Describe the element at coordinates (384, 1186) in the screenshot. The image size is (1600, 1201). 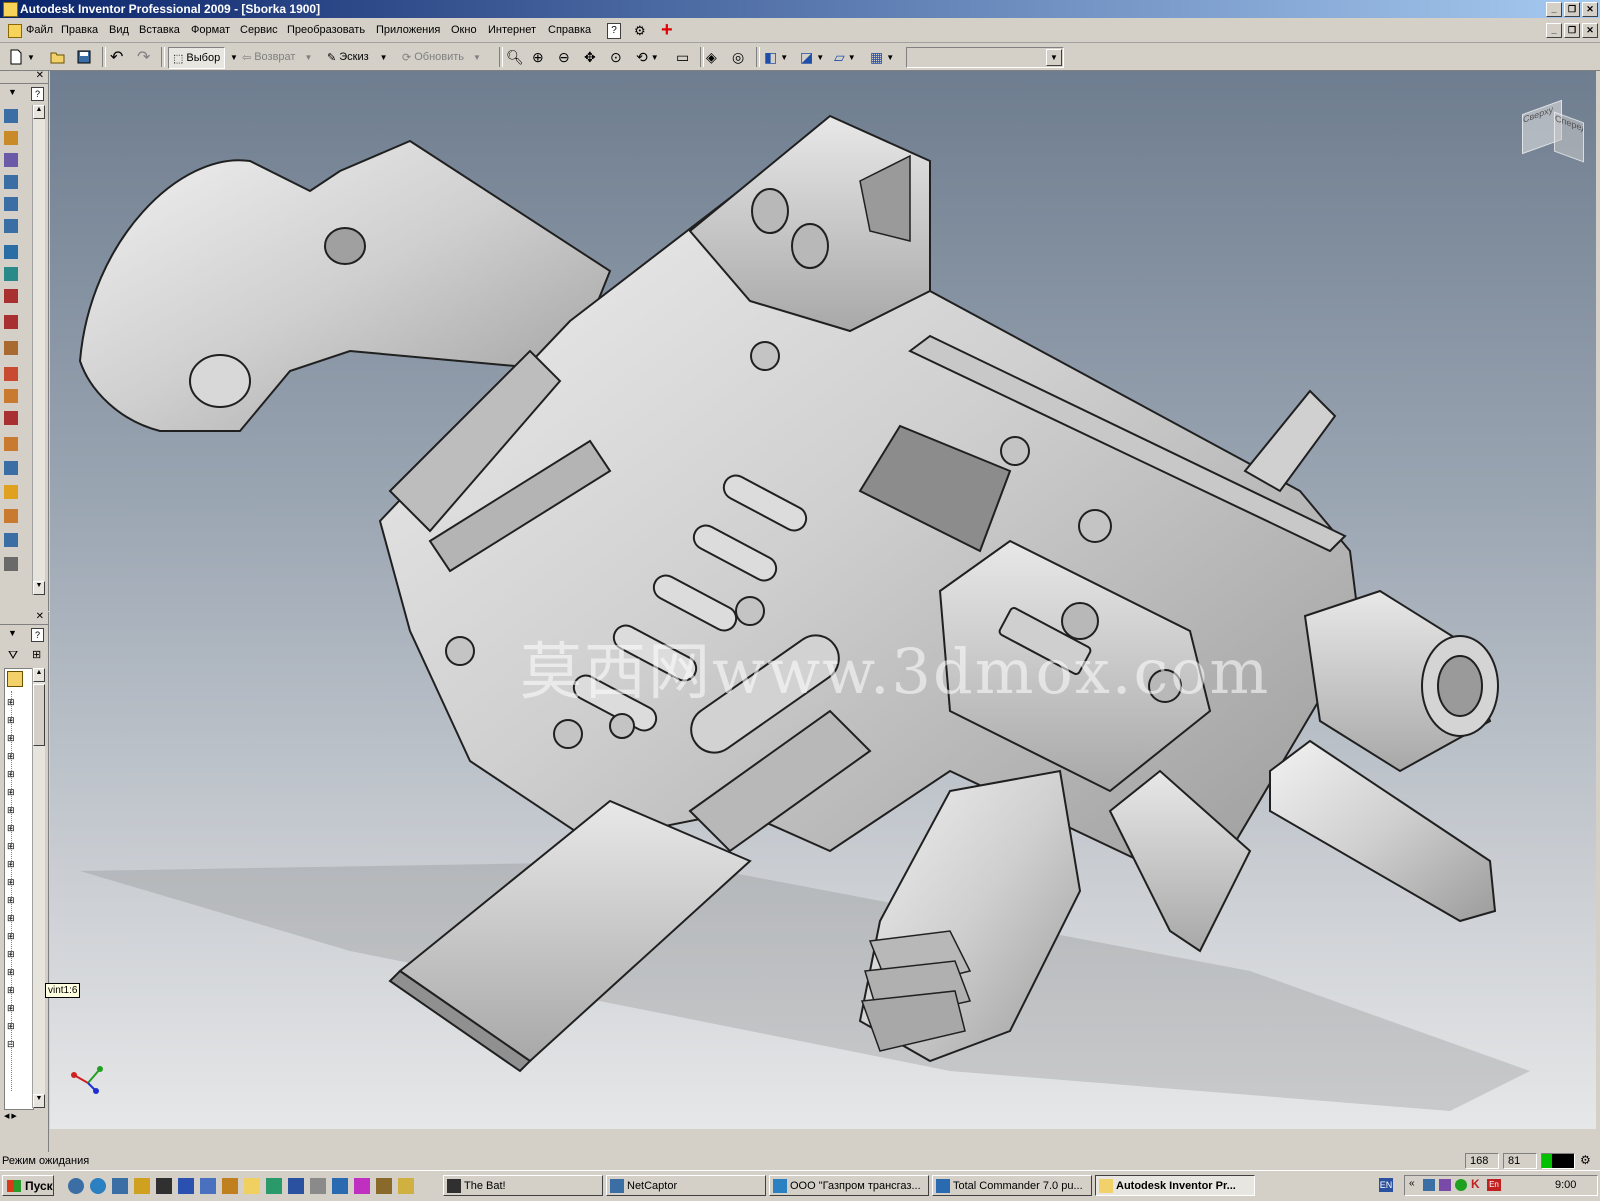
I see `tools-quick-icon` at that location.